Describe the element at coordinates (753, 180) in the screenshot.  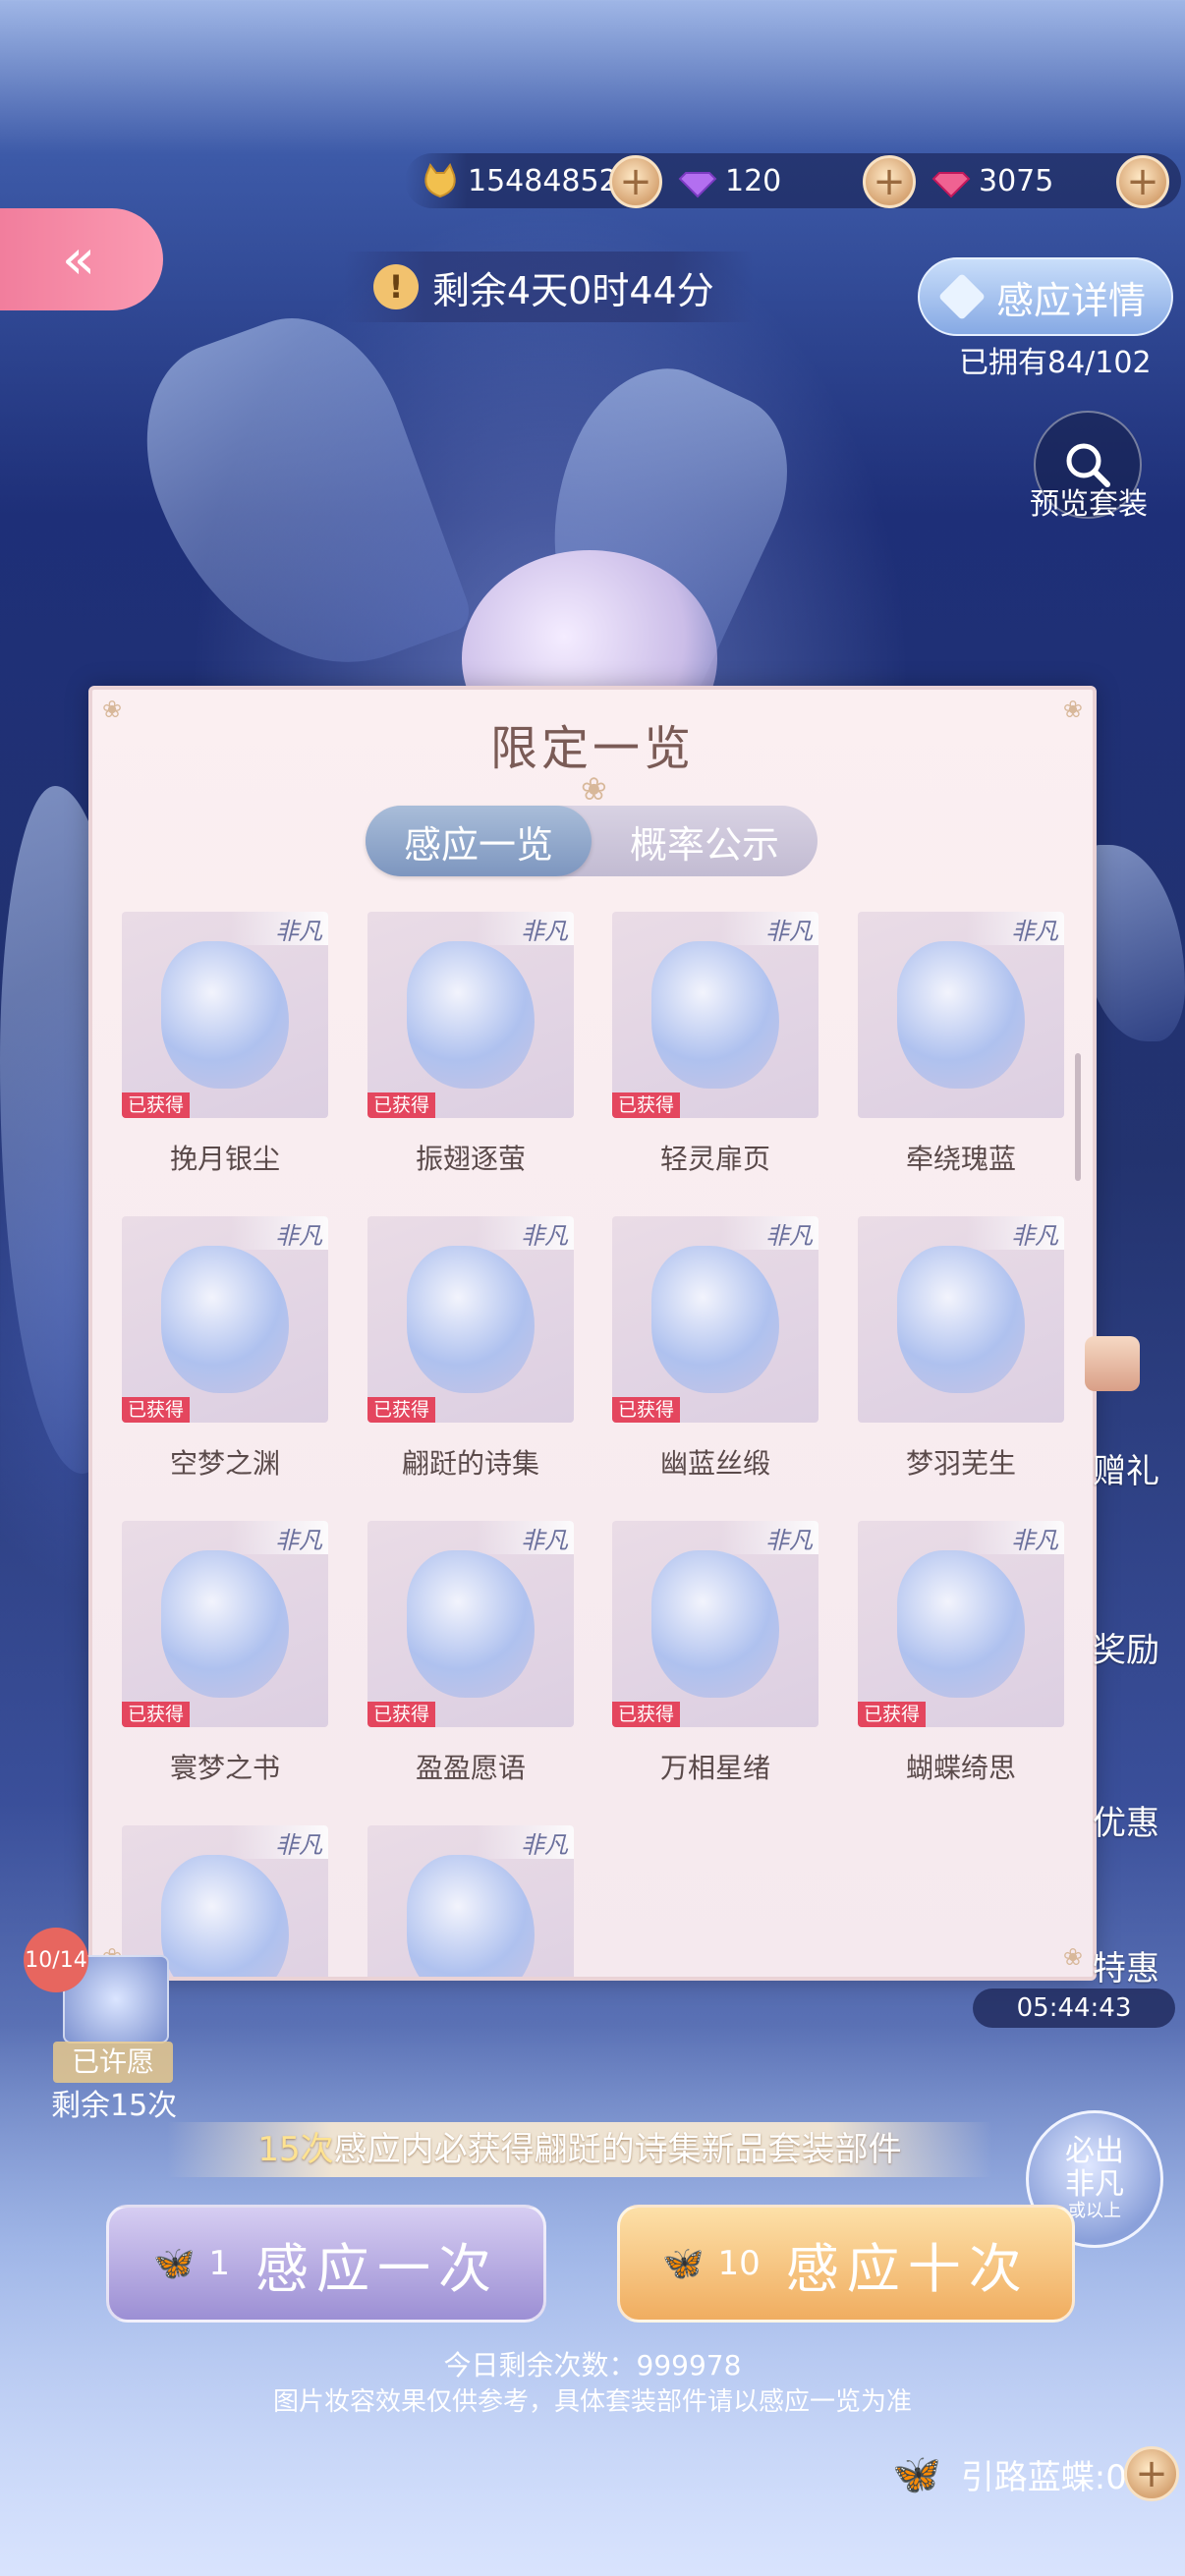
I see `diamond-value: 120` at that location.